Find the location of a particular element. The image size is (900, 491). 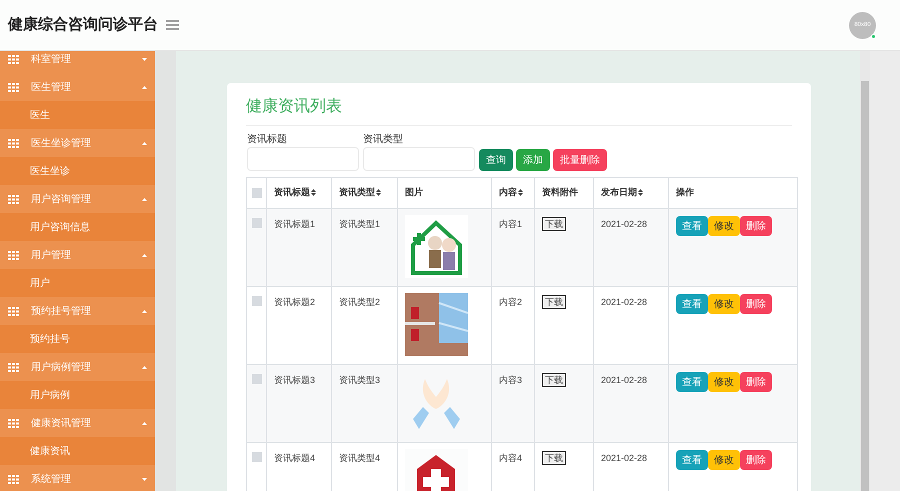

sidebar-group: 用户病例管理 is located at coordinates (77, 367).